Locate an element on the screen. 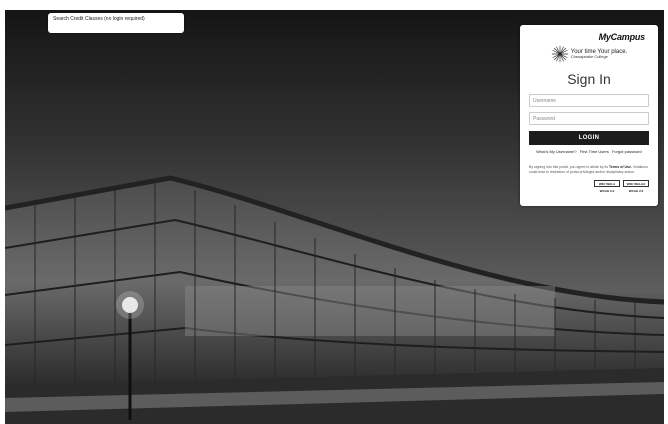 Image resolution: width=668 pixels, height=424 pixels. login-button: LOGIN is located at coordinates (589, 138).